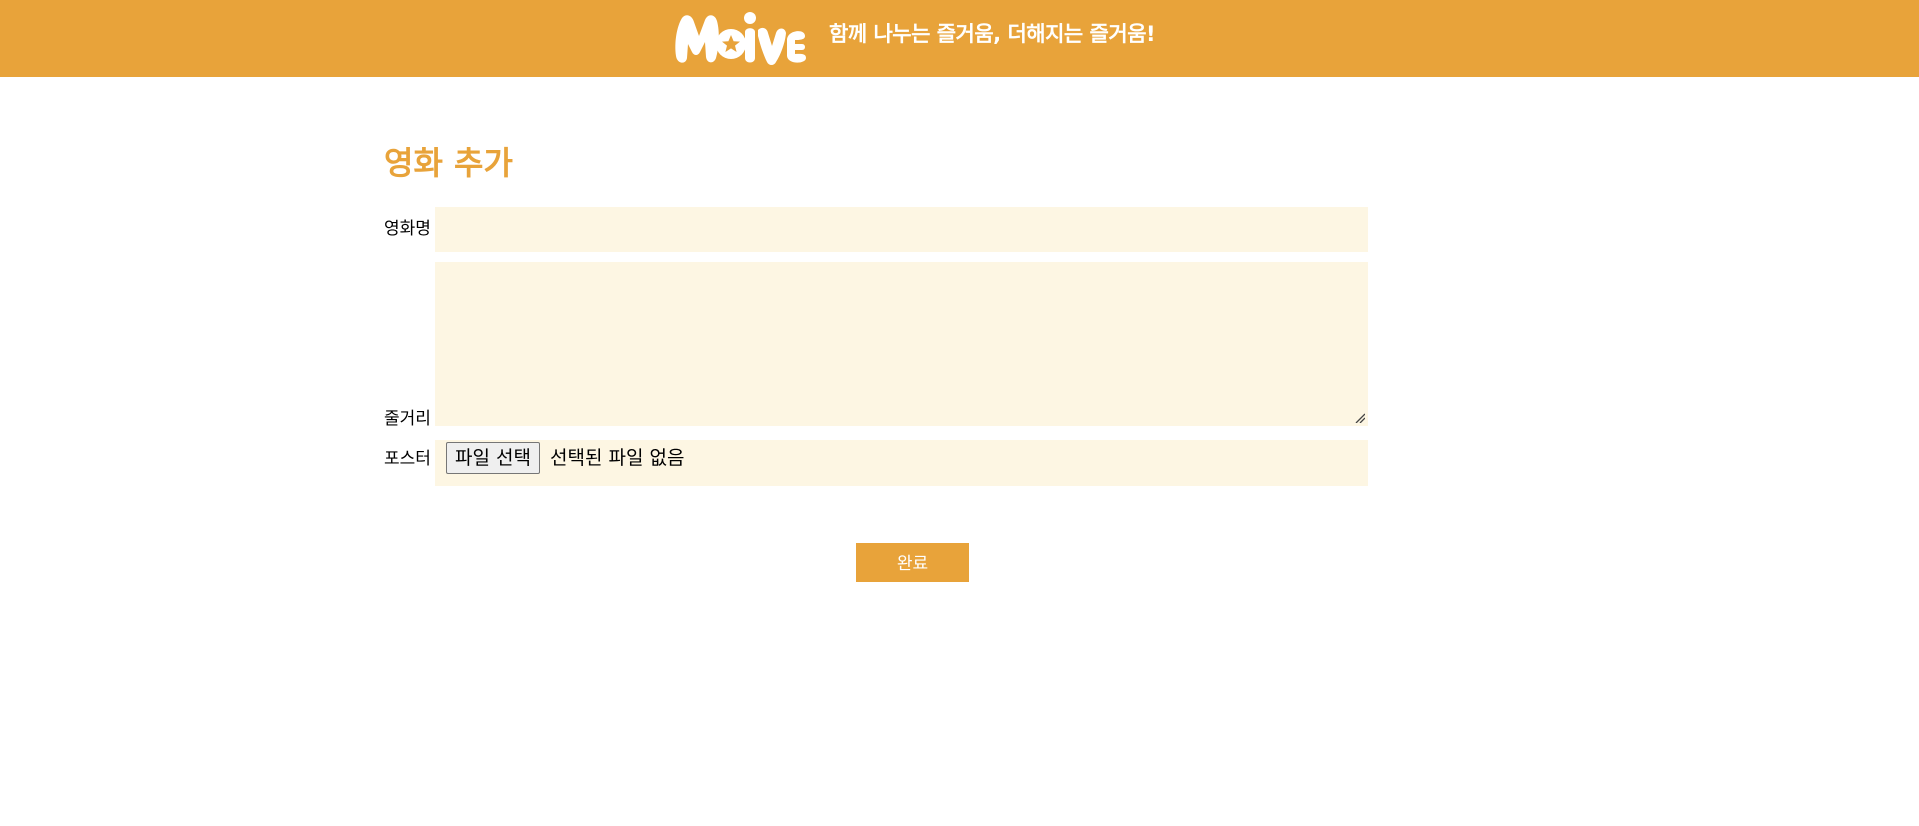 The width and height of the screenshot is (1919, 826). I want to click on resize-handle-icon, so click(1360, 418).